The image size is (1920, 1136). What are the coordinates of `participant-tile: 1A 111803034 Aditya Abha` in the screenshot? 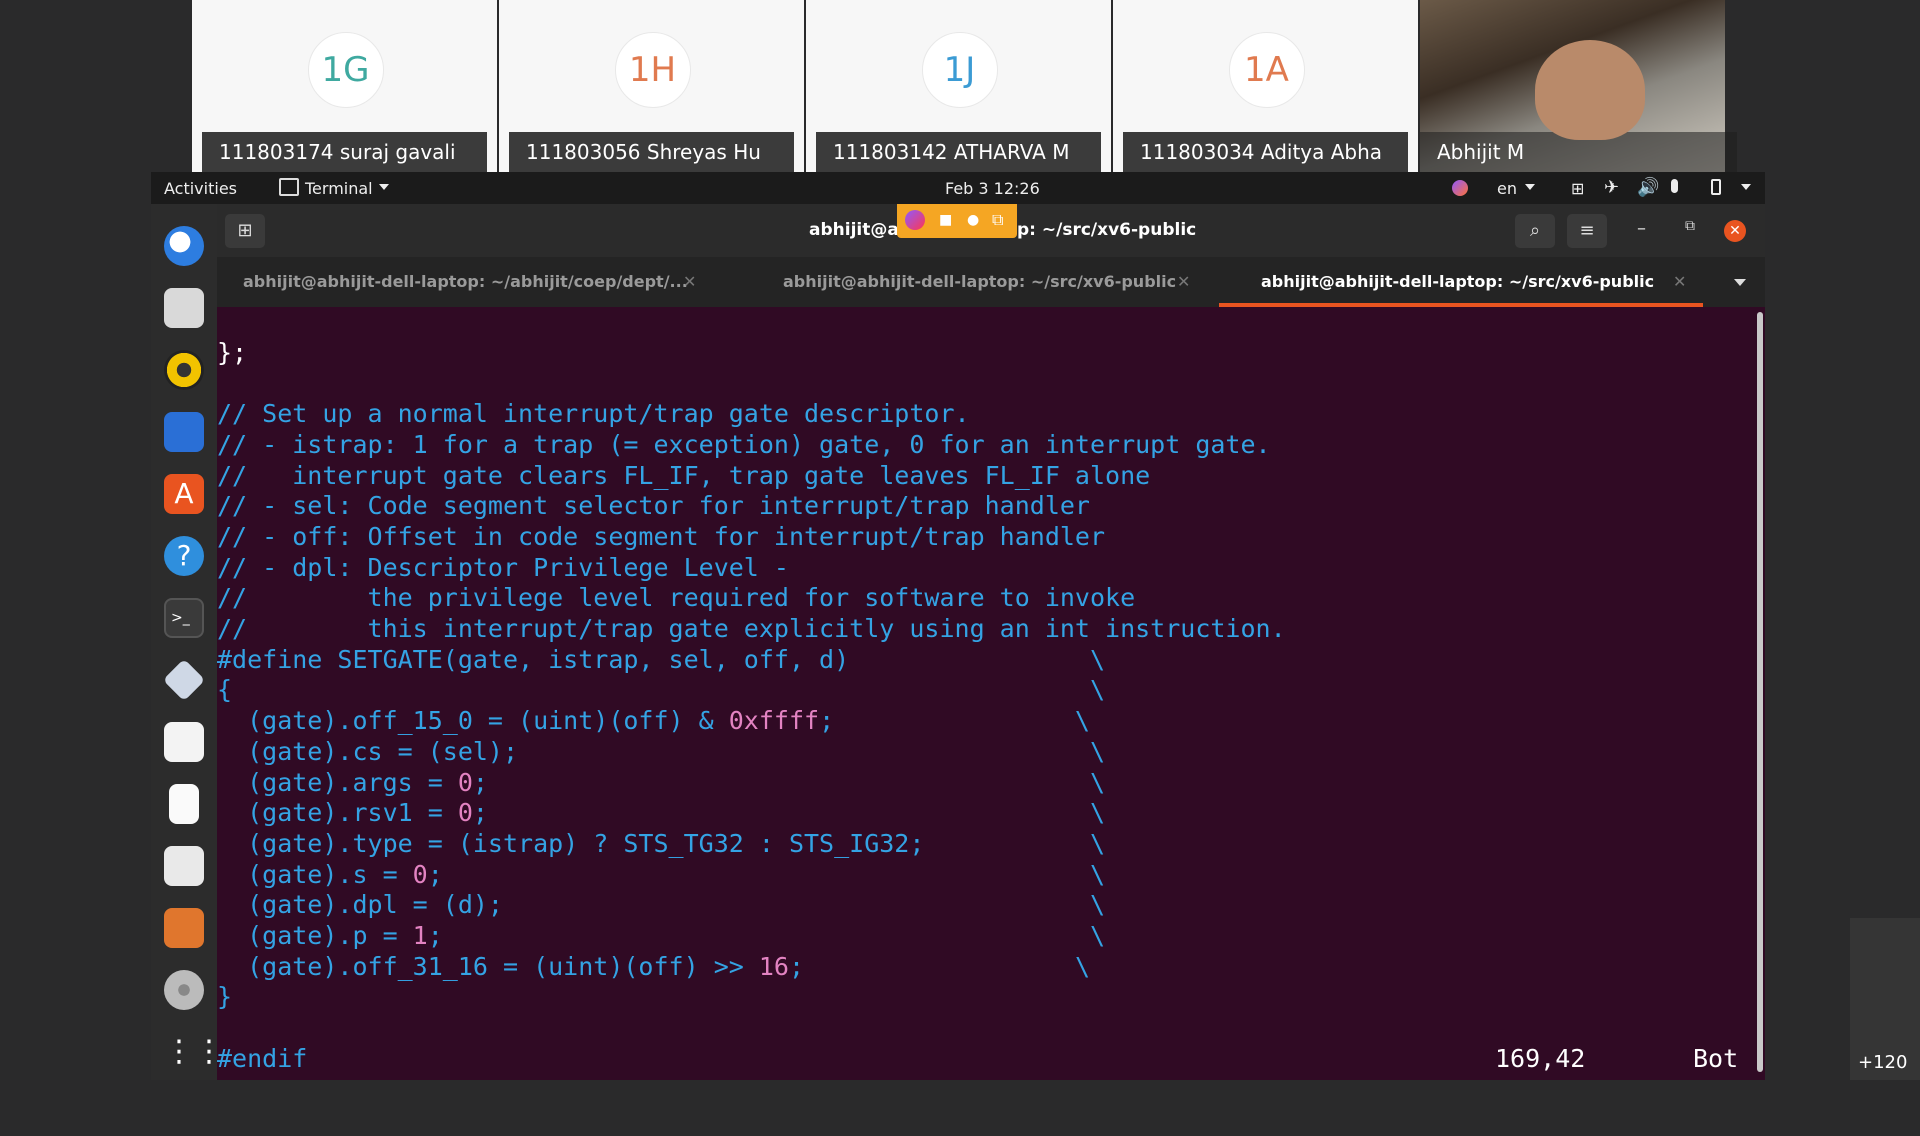 It's located at (1265, 86).